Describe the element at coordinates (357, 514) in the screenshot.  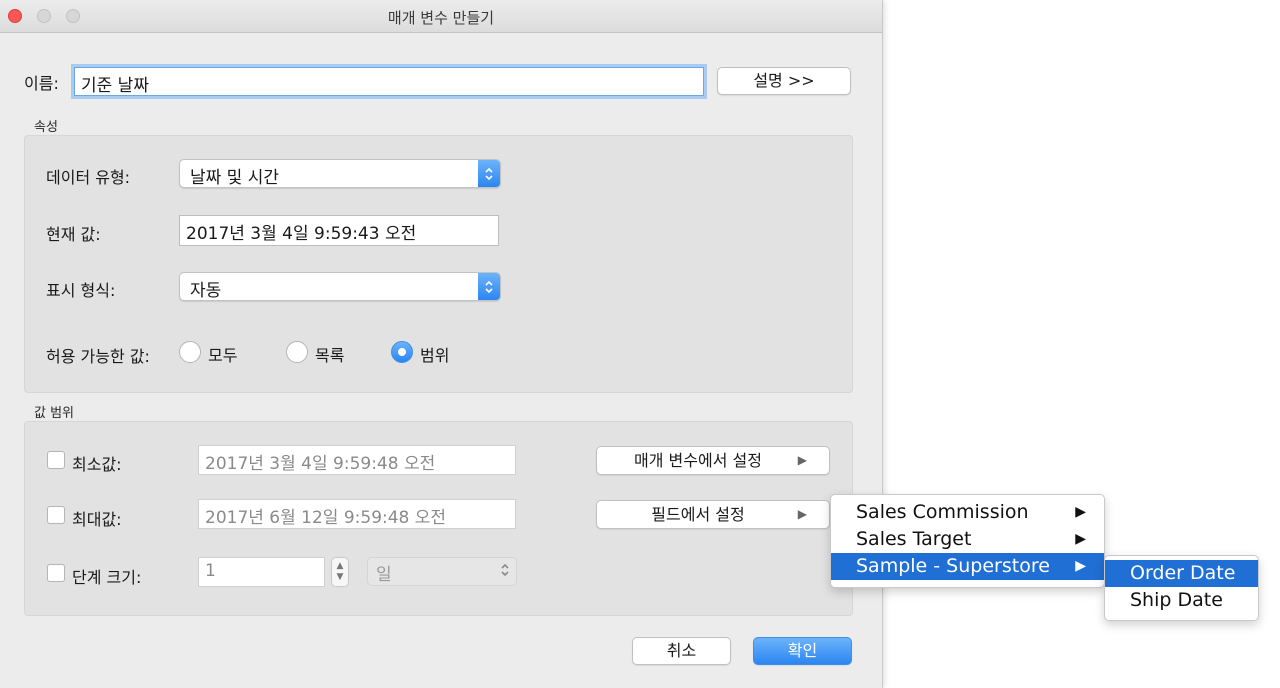
I see `max-value-input: 2017년 6월 12일 9:59:48 오전` at that location.